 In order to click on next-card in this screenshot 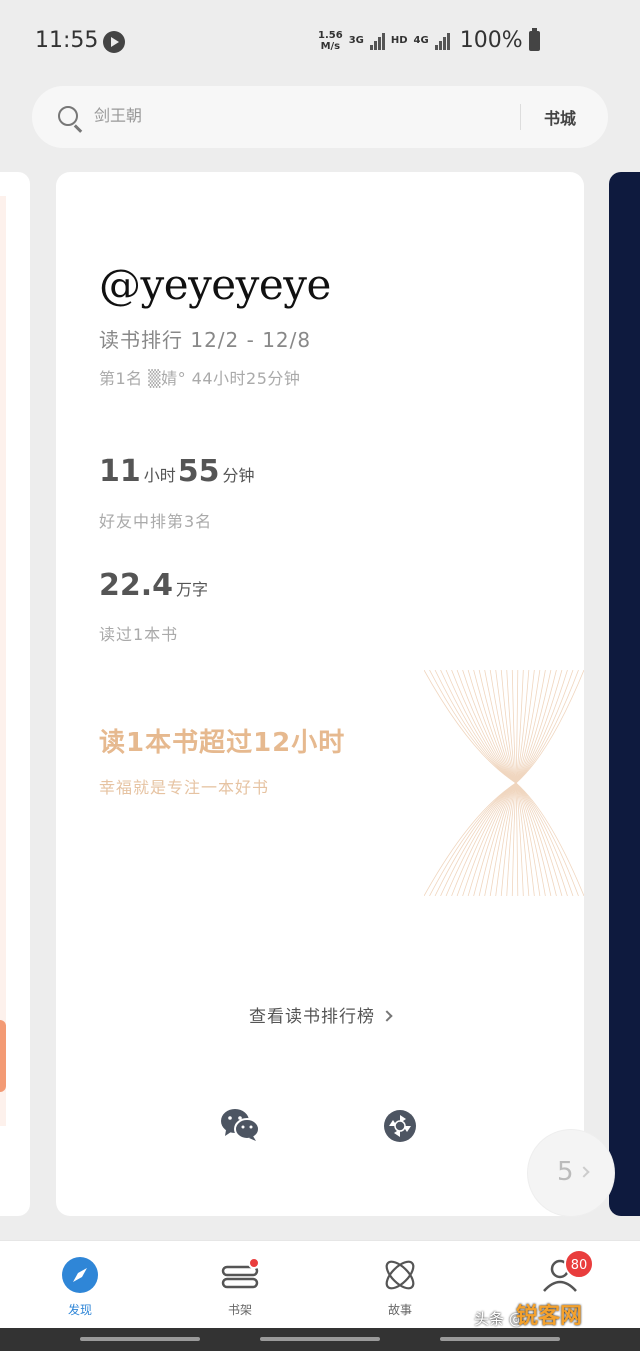, I will do `click(624, 694)`.